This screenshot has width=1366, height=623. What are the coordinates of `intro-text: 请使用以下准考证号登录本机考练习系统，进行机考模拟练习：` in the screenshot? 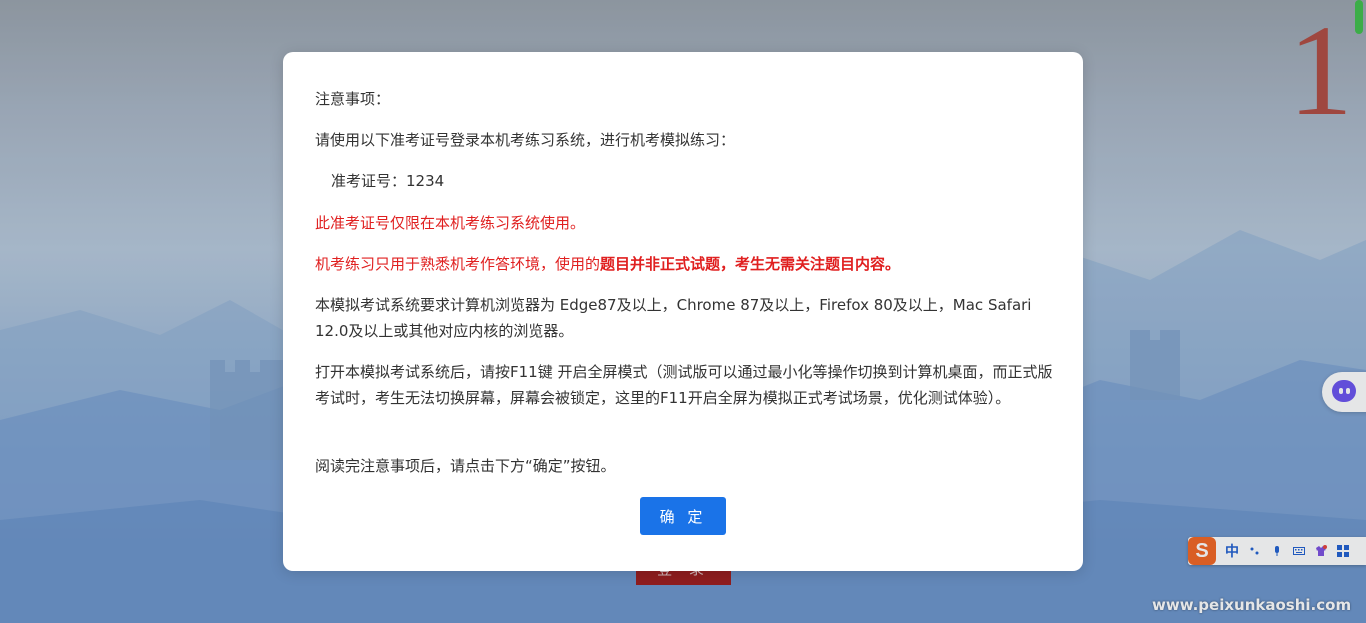 It's located at (525, 140).